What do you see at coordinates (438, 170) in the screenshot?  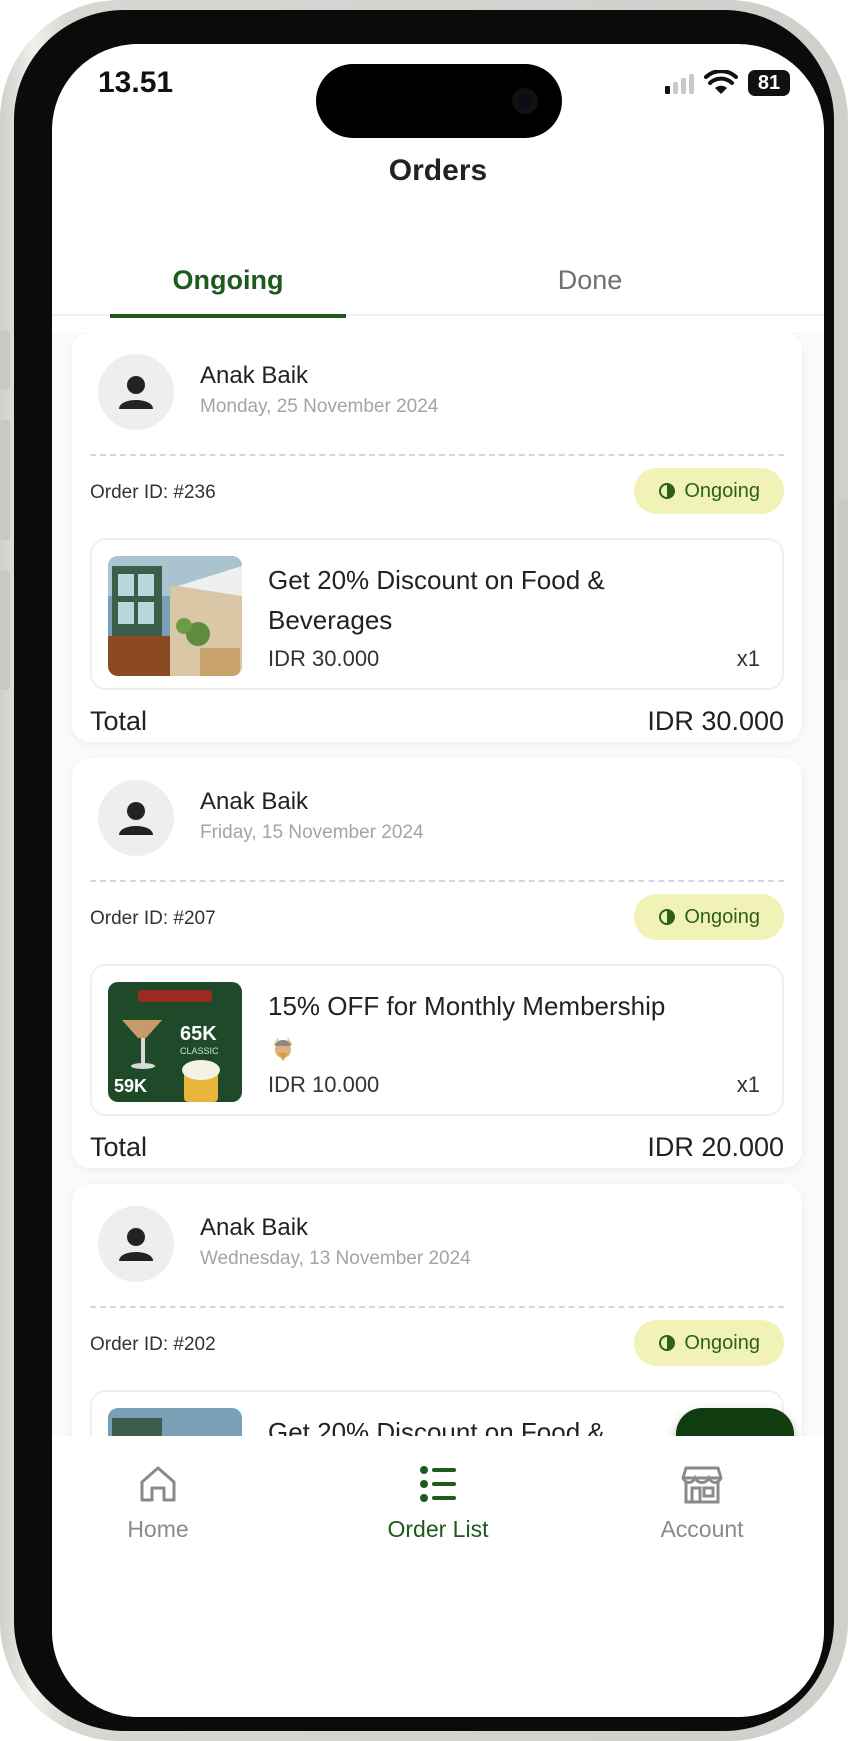 I see `page-title: Orders` at bounding box center [438, 170].